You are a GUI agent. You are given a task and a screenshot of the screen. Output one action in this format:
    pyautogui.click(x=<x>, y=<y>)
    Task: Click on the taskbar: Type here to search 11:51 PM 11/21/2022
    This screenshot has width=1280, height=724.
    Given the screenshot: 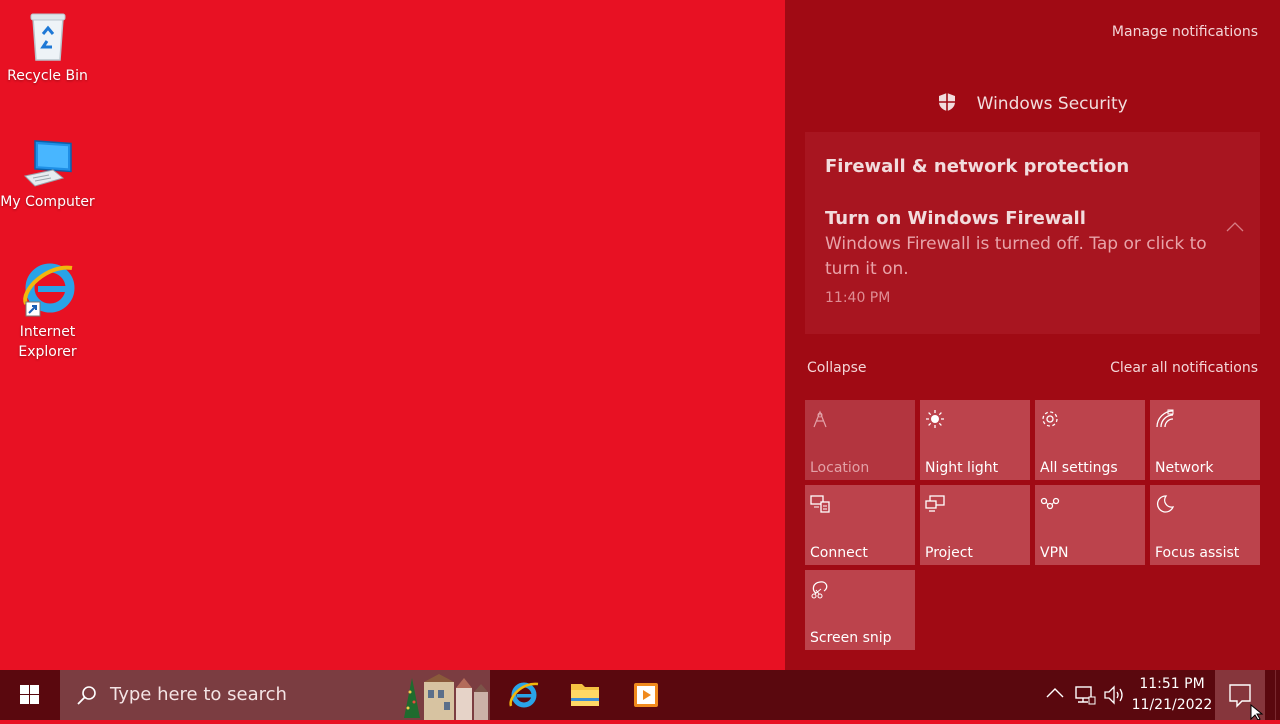 What is the action you would take?
    pyautogui.click(x=640, y=695)
    